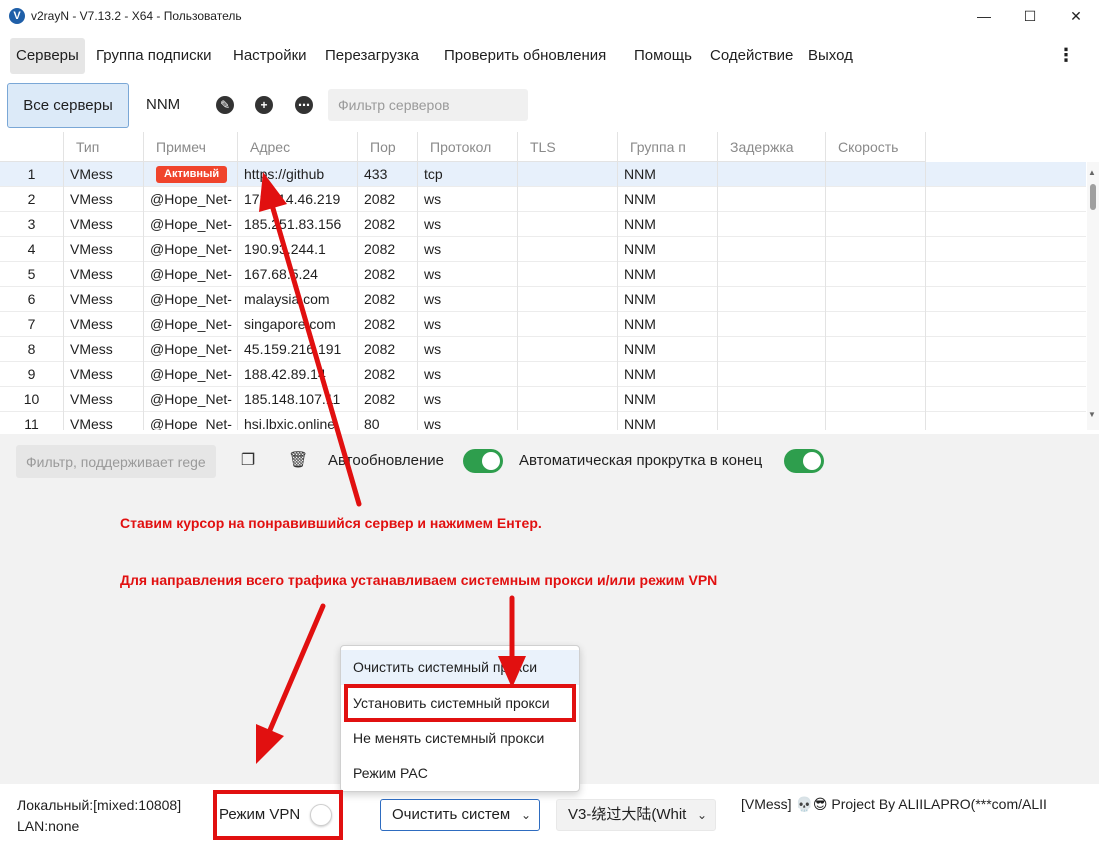  What do you see at coordinates (99, 805) in the screenshot?
I see `status-local-port: Локальный:[mixed:10808]` at bounding box center [99, 805].